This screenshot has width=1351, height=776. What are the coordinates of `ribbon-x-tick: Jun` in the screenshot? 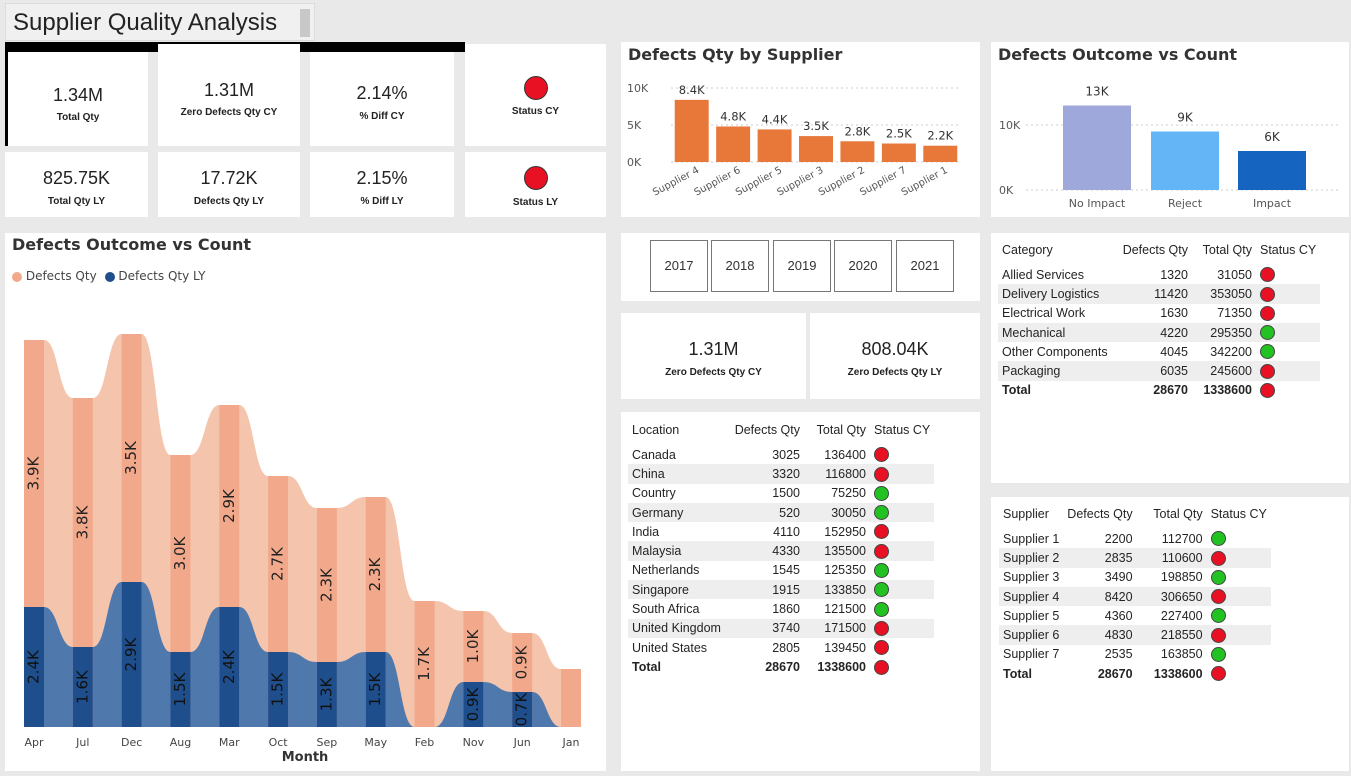 It's located at (522, 742).